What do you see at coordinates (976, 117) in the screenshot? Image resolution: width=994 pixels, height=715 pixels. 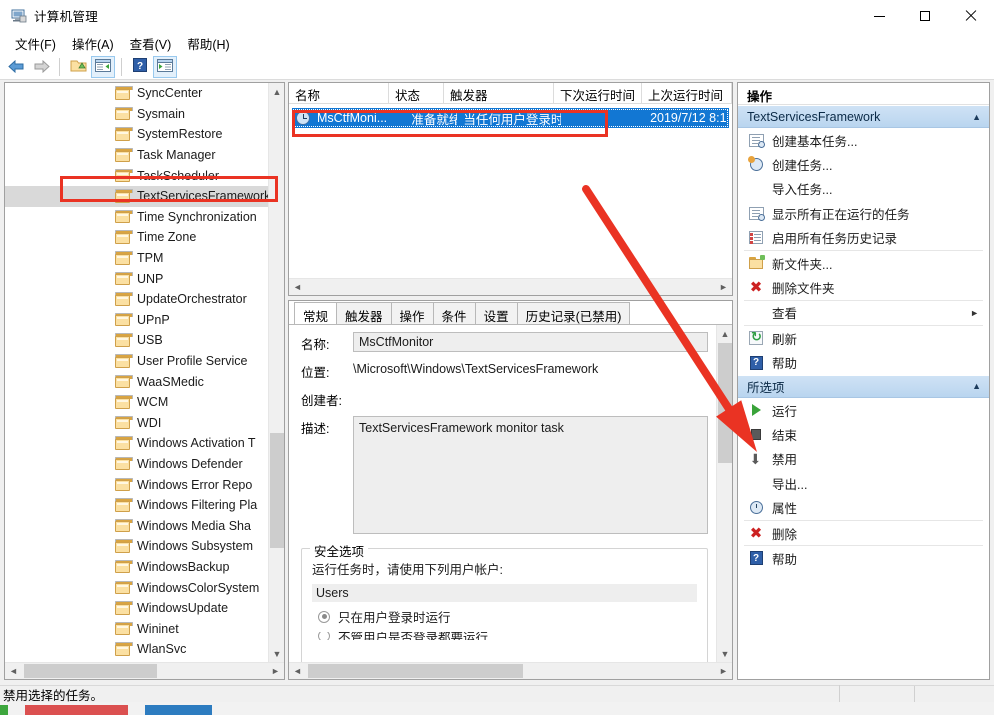 I see `chevron-up-icon: ▲` at bounding box center [976, 117].